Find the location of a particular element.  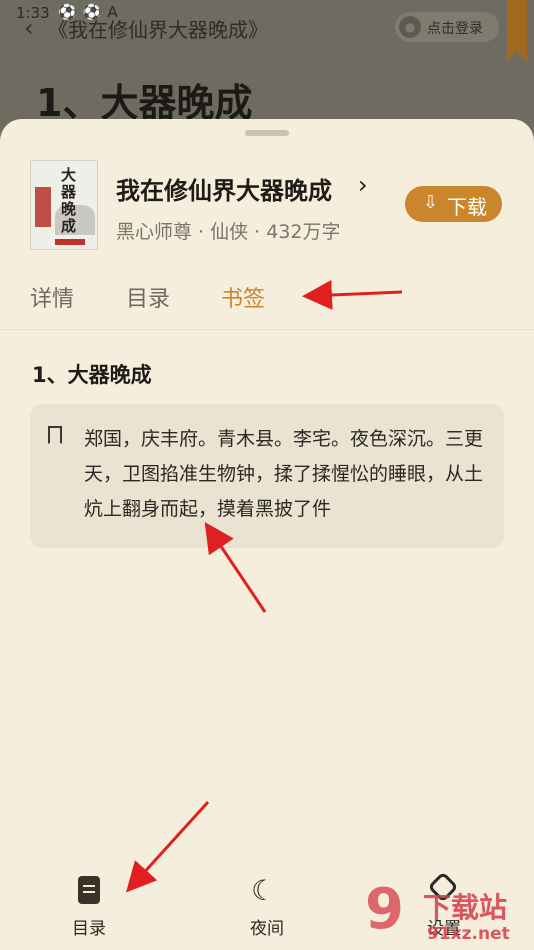

book-cover: 大 器 晚 成 is located at coordinates (64, 205).